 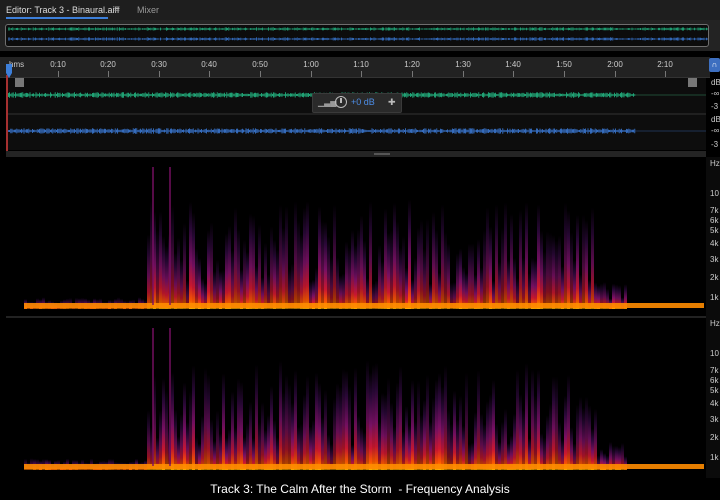 What do you see at coordinates (714, 220) in the screenshot?
I see `hz-label: 6k` at bounding box center [714, 220].